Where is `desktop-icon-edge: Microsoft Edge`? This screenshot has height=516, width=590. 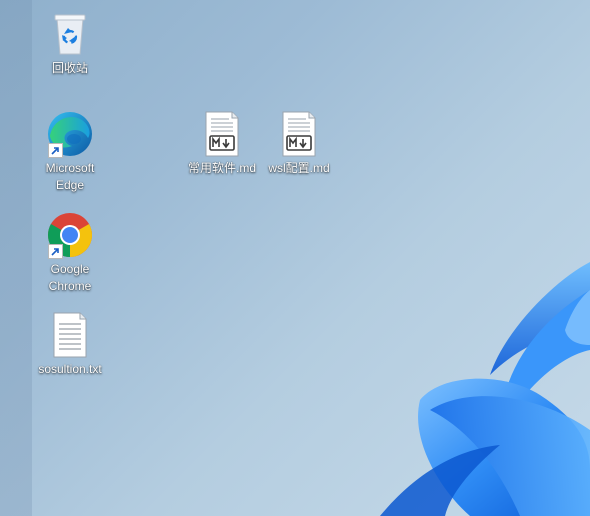 desktop-icon-edge: Microsoft Edge is located at coordinates (70, 152).